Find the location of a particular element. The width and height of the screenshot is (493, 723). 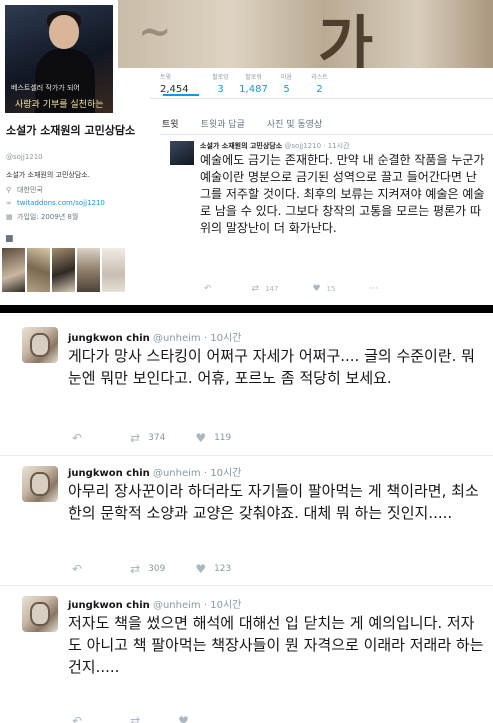

retweet-button: ⇄ 374 is located at coordinates (147, 438).